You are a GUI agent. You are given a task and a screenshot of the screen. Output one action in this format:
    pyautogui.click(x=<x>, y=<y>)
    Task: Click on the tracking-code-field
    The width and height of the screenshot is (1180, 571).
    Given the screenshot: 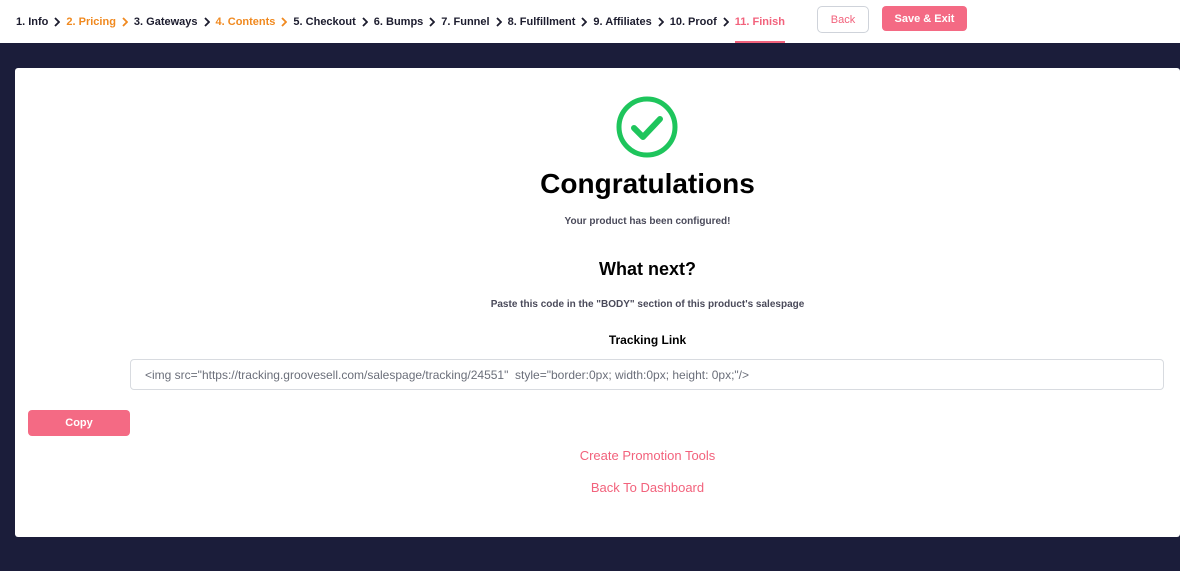 What is the action you would take?
    pyautogui.click(x=647, y=374)
    